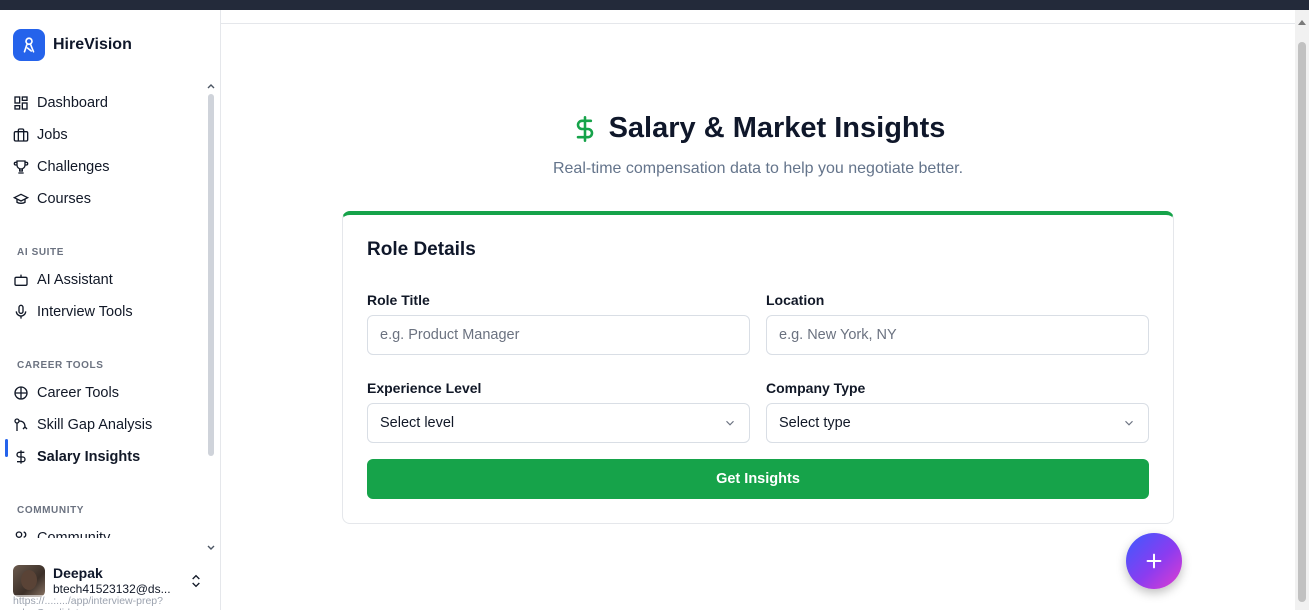 The width and height of the screenshot is (1309, 610). I want to click on sidebar-item-ai-assistant: AI Assistant, so click(108, 280).